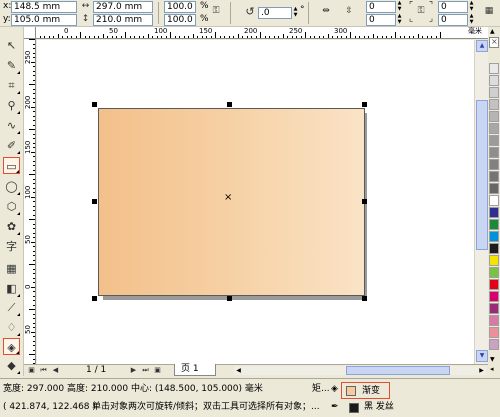 The image size is (500, 417). Describe the element at coordinates (11, 206) in the screenshot. I see `polygon-tool: ⬡` at that location.